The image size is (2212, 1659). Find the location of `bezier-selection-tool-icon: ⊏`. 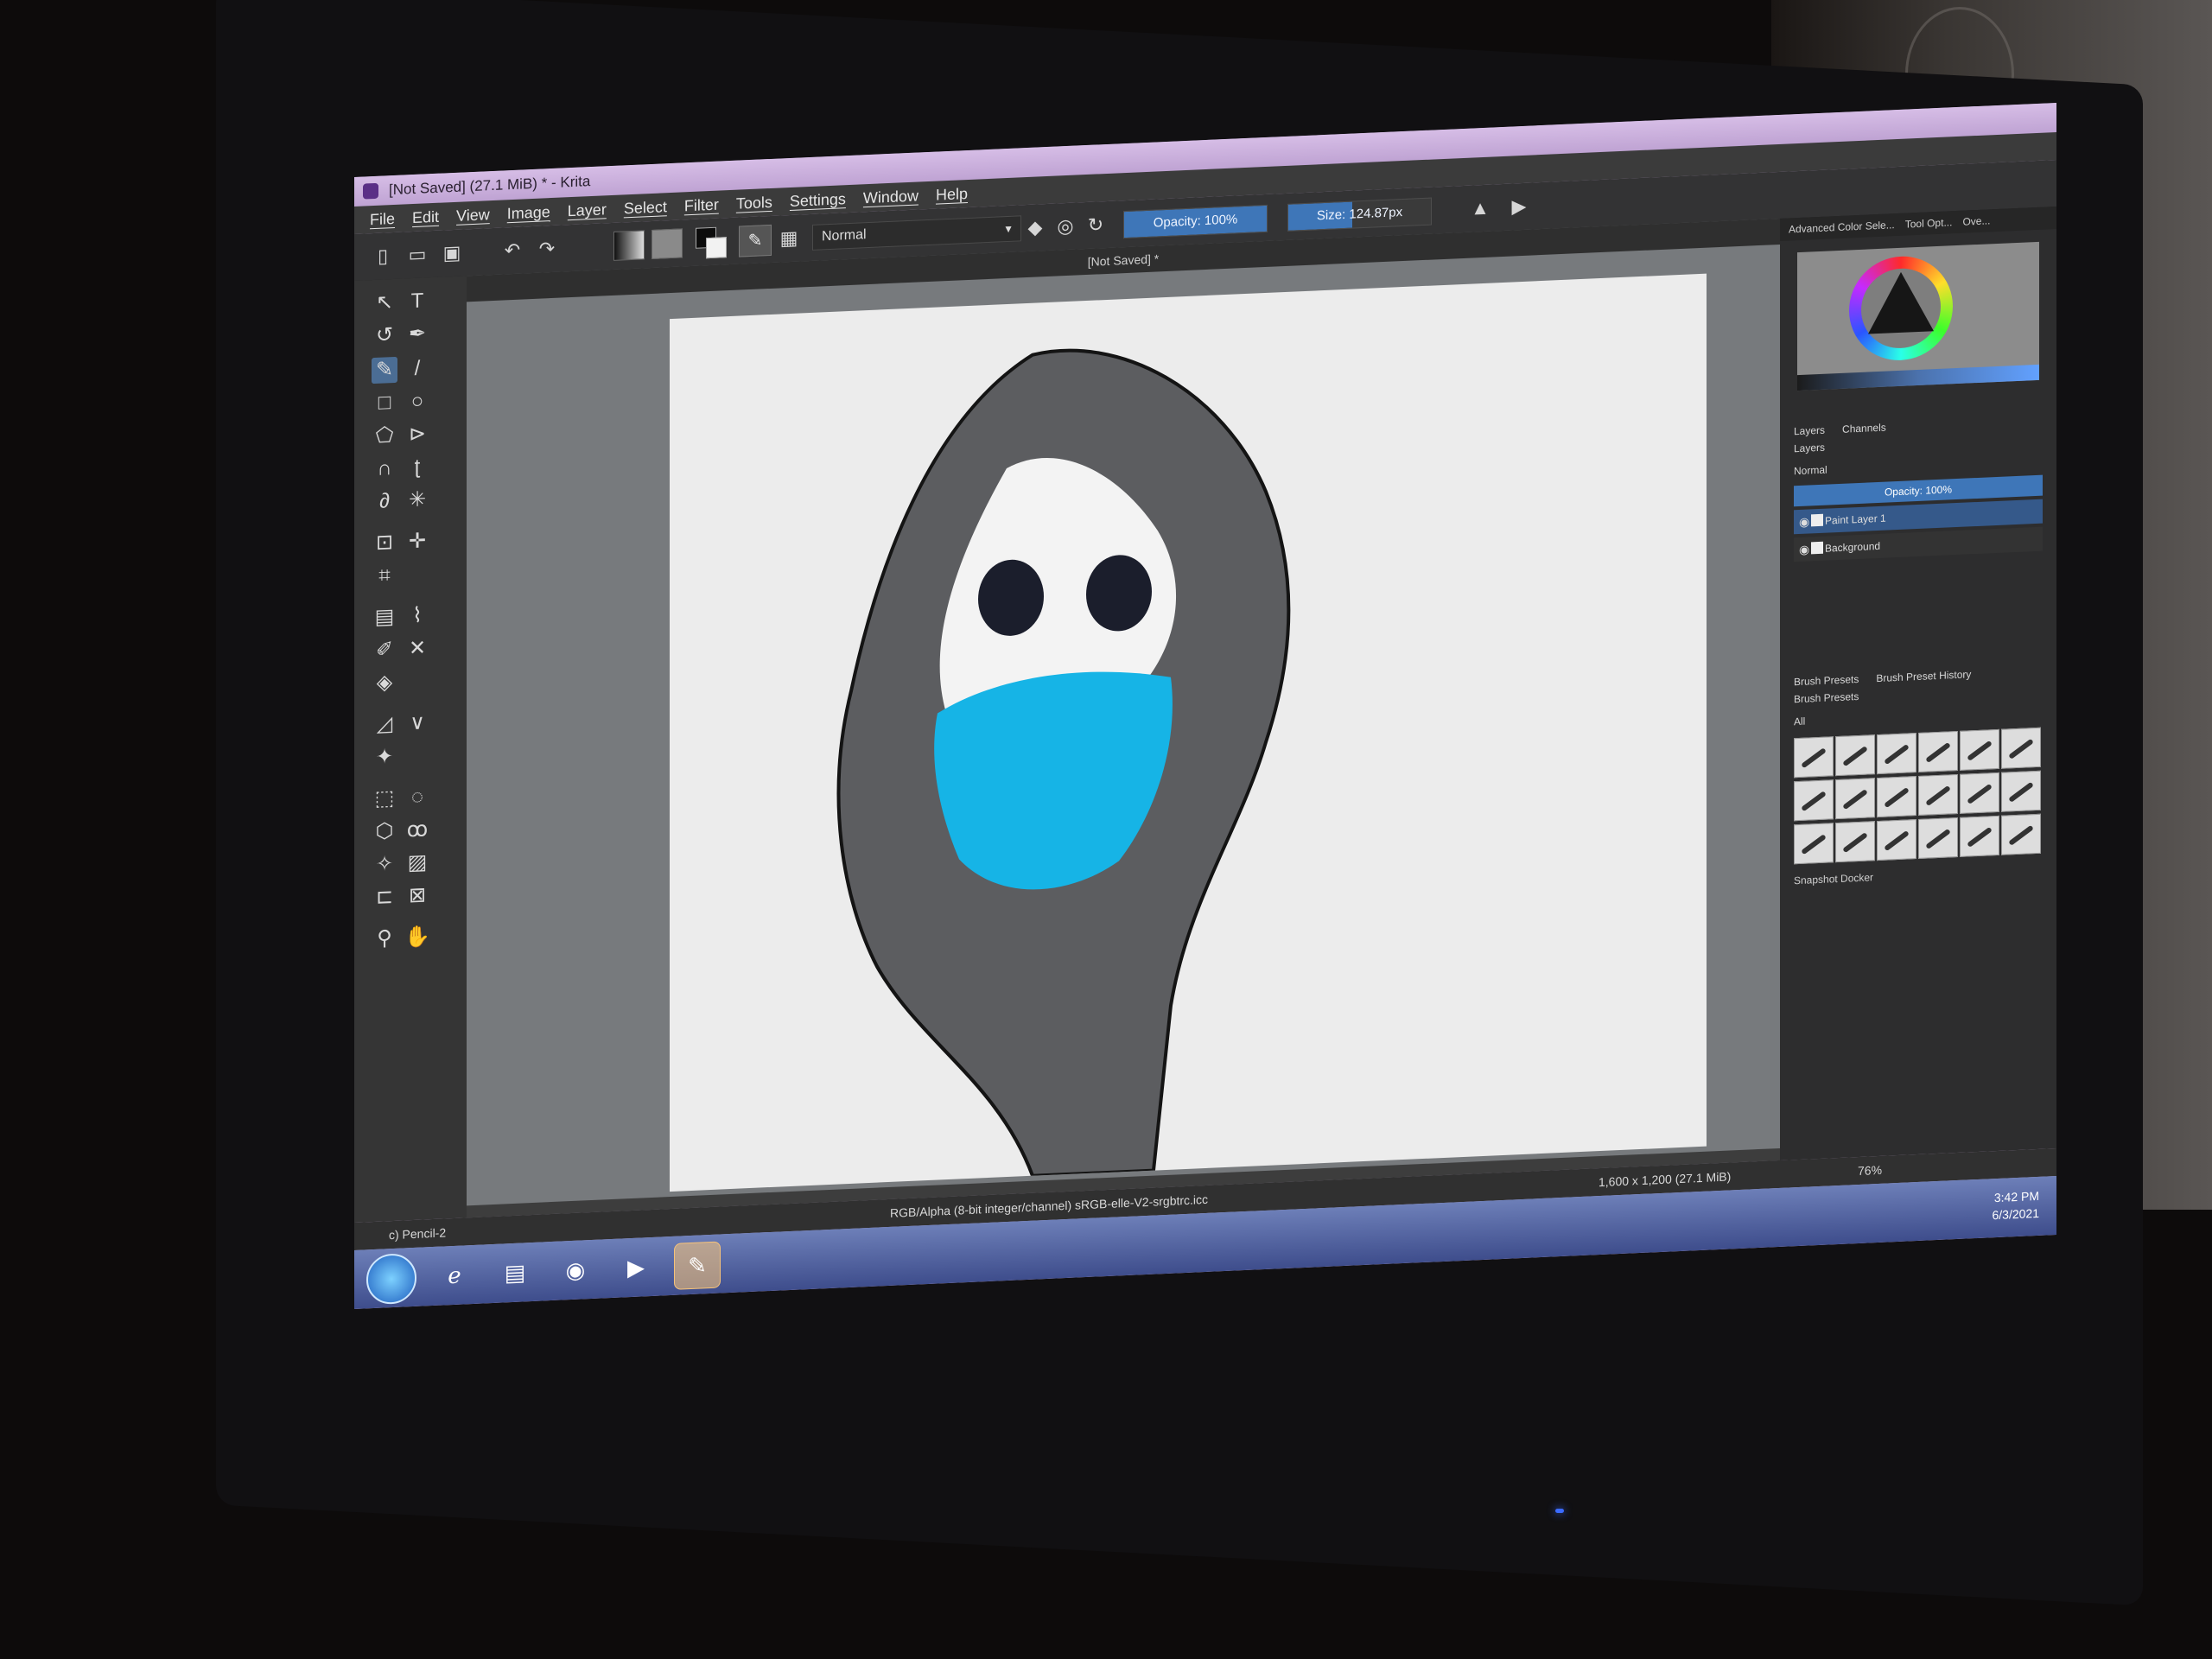

bezier-selection-tool-icon: ⊏ is located at coordinates (384, 897).